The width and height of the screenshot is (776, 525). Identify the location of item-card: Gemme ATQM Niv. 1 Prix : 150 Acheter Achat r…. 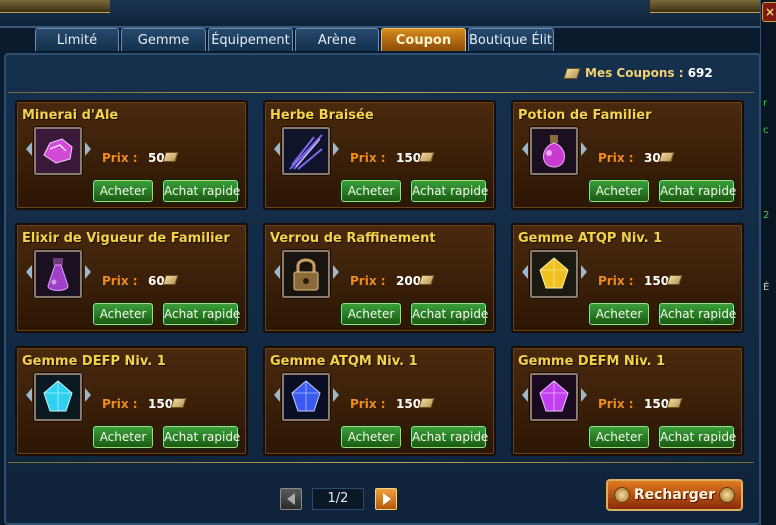
(379, 401).